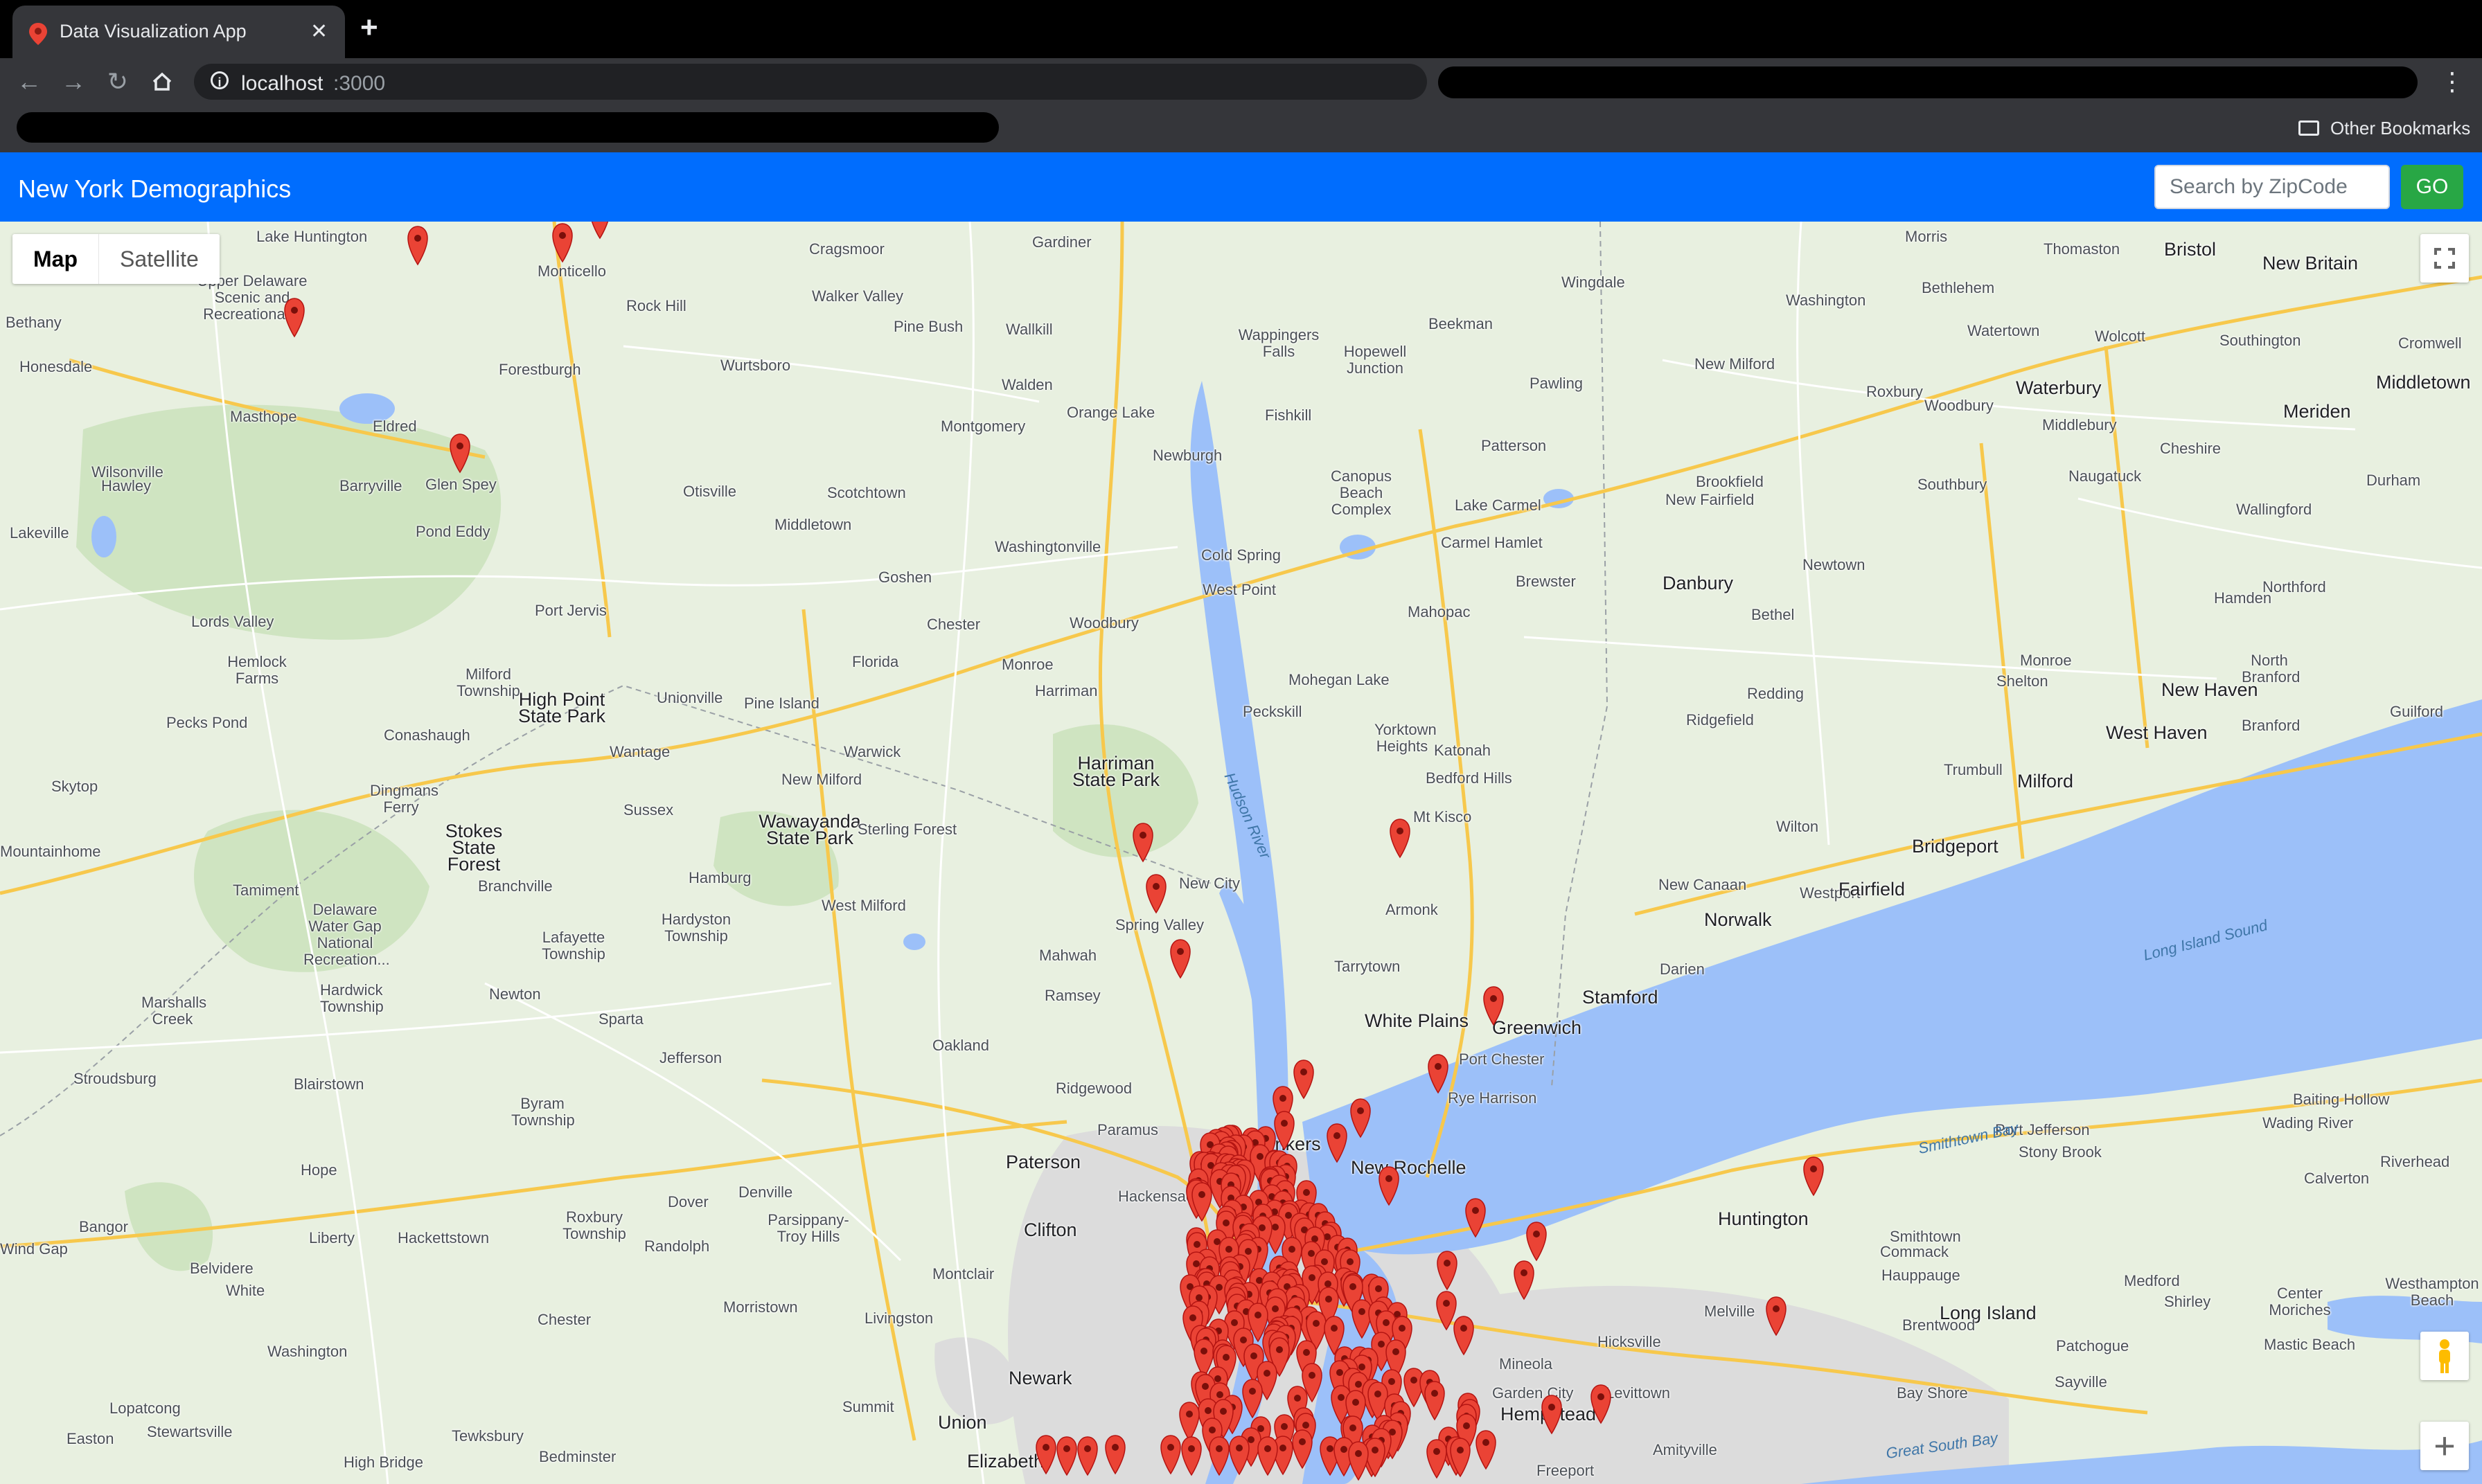 This screenshot has width=2482, height=1484. I want to click on browser-menu-icon: ⋮, so click(2452, 82).